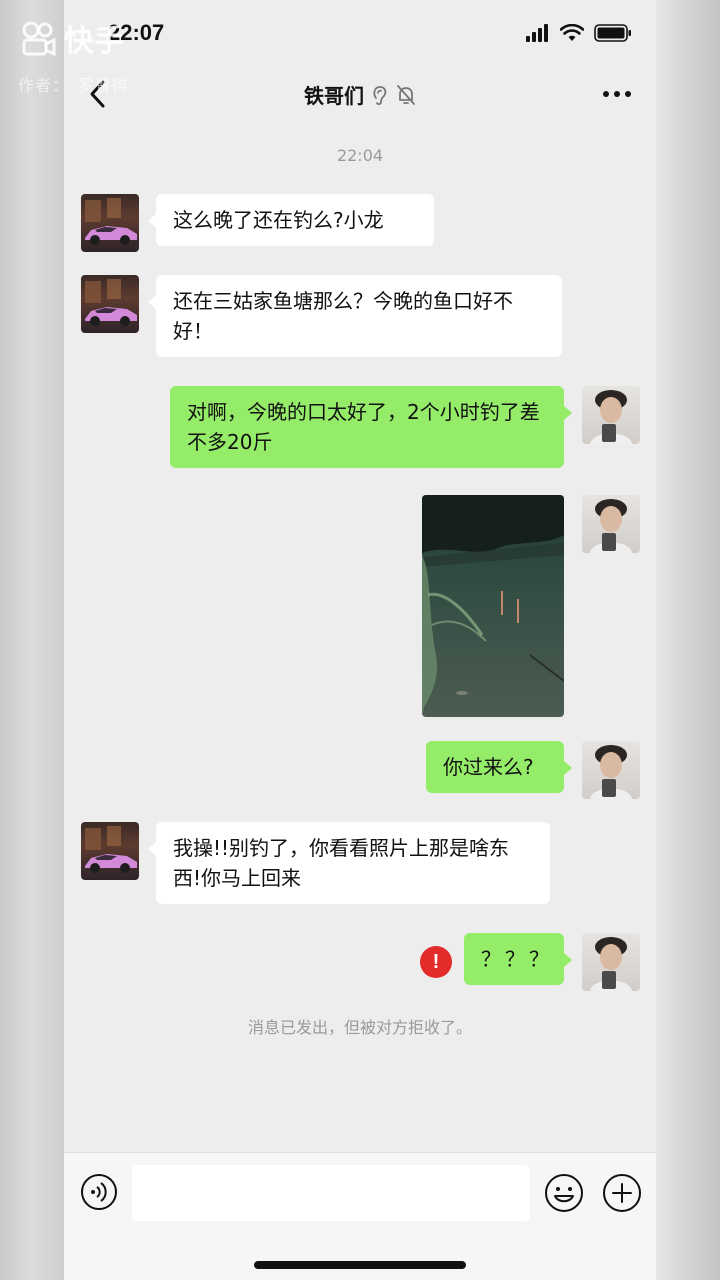 The image size is (720, 1280). What do you see at coordinates (371, 427) in the screenshot?
I see `message-bubble-sent: 对啊，今晚的口太好了，2个小时钓了差不多20斤` at bounding box center [371, 427].